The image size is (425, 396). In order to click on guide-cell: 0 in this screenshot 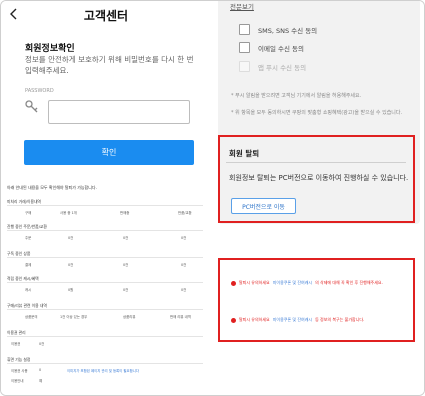, I will do `click(40, 370)`.